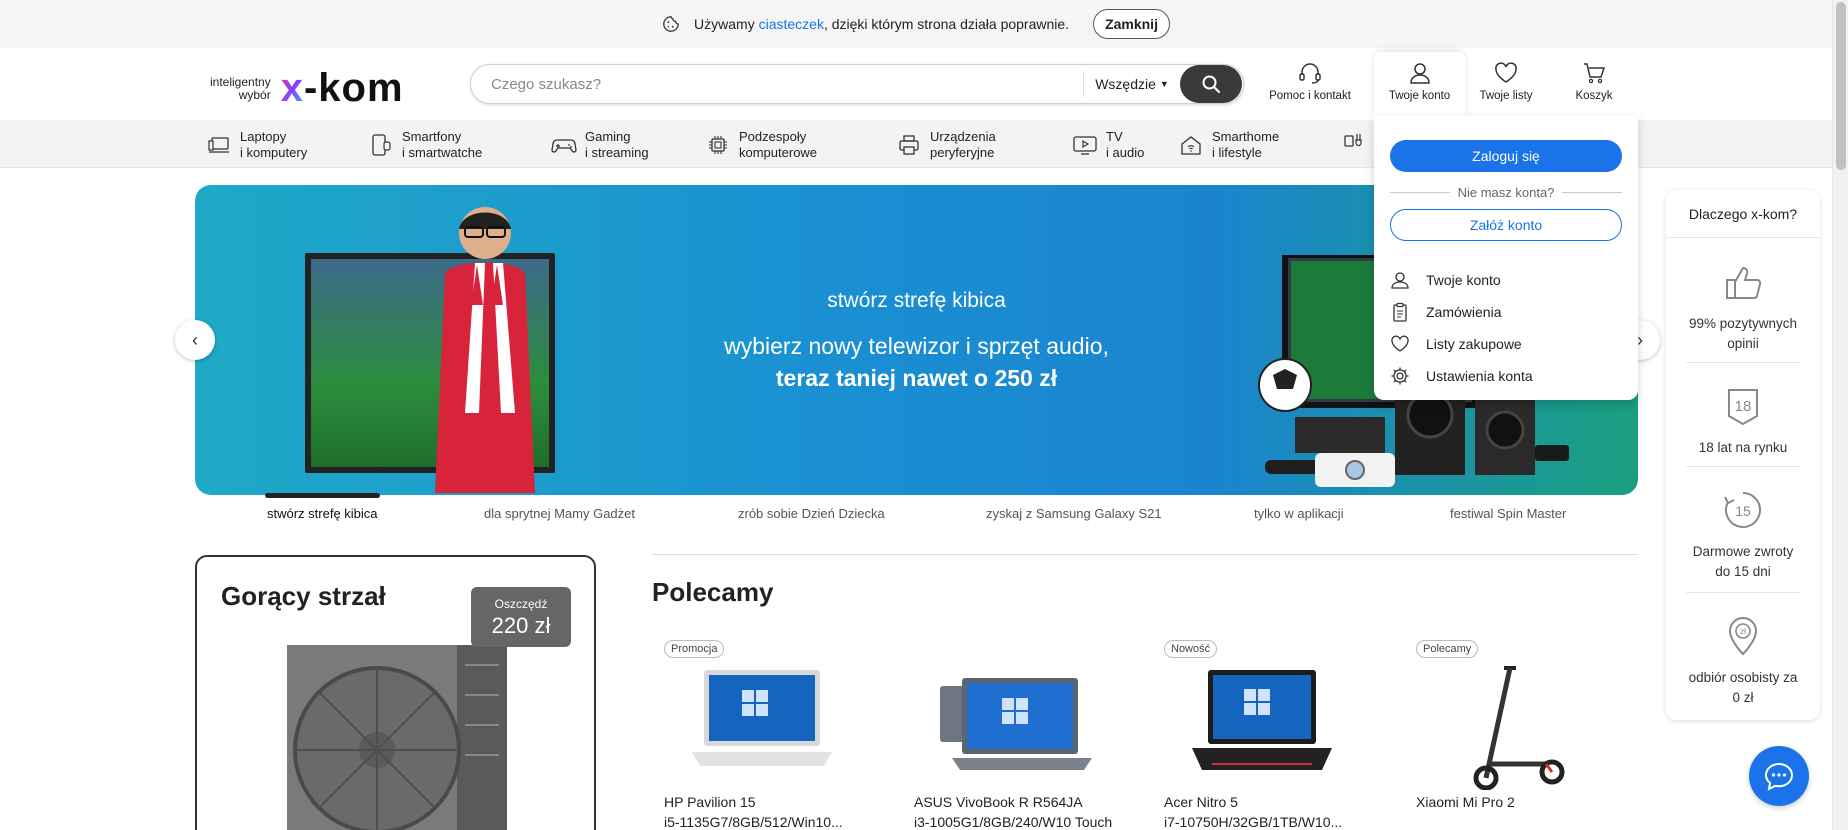 Image resolution: width=1848 pixels, height=830 pixels. What do you see at coordinates (713, 592) in the screenshot?
I see `recommended-title: Polecamy` at bounding box center [713, 592].